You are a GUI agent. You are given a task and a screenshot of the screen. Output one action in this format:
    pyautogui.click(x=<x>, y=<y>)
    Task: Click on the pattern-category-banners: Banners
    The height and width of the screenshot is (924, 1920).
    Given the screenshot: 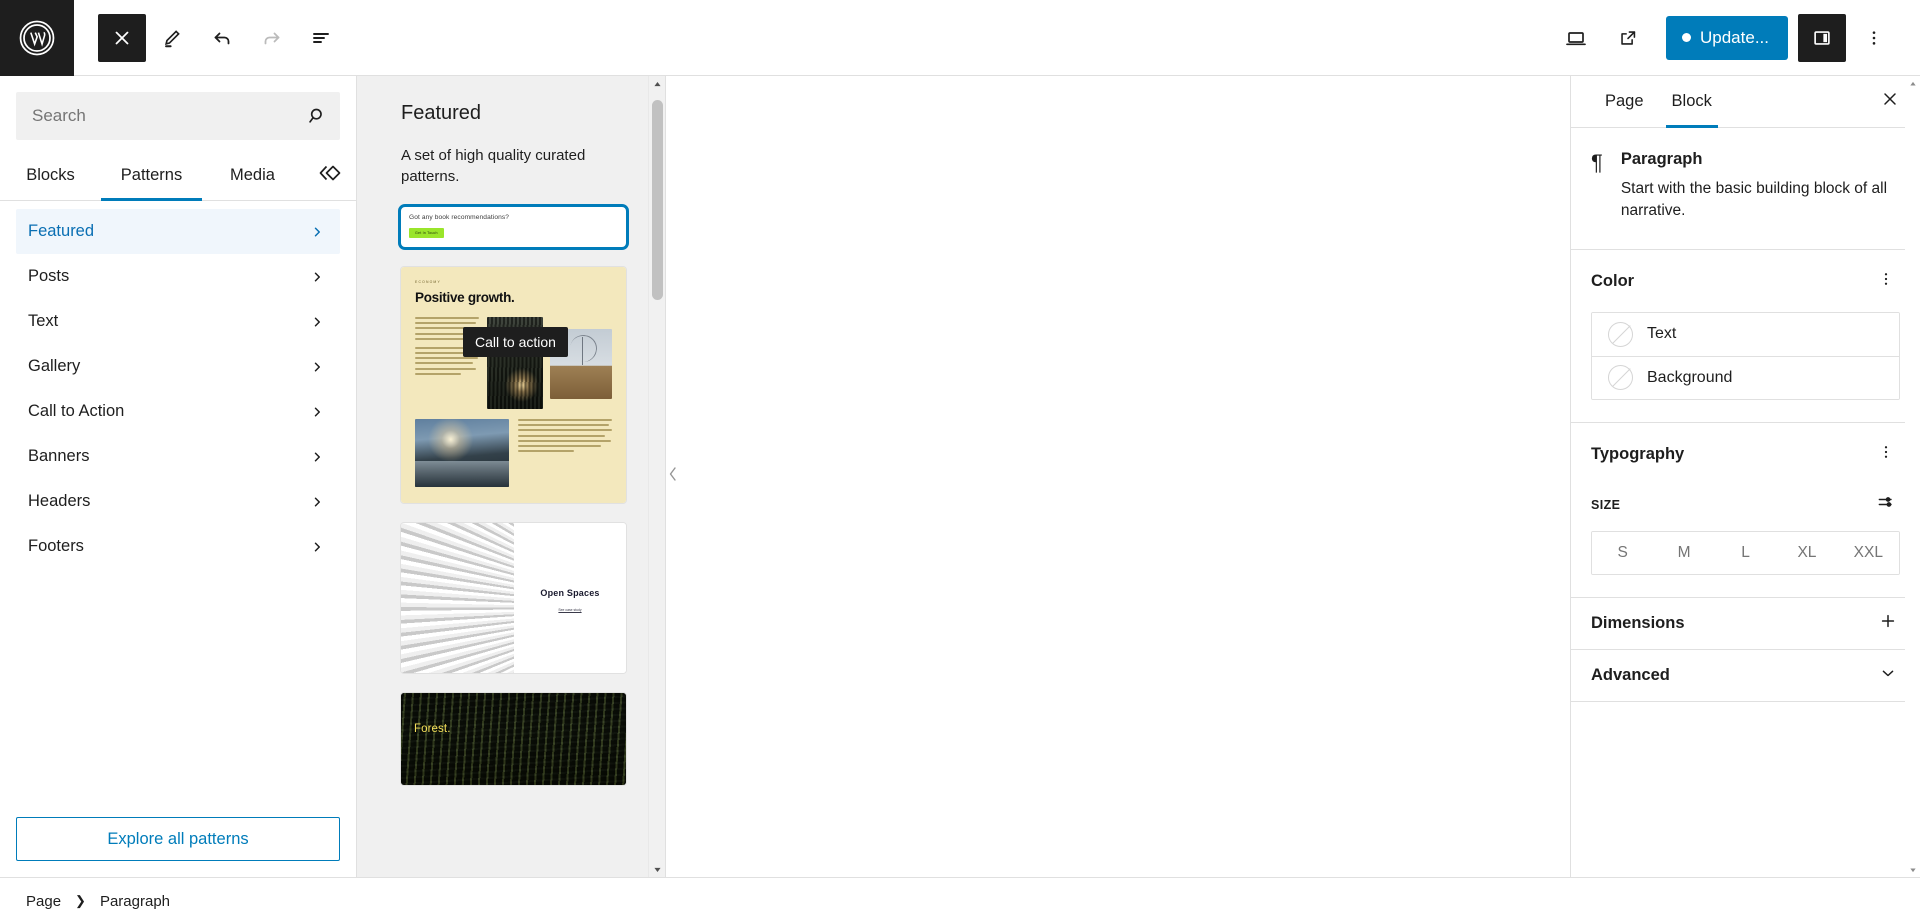 What is the action you would take?
    pyautogui.click(x=178, y=456)
    